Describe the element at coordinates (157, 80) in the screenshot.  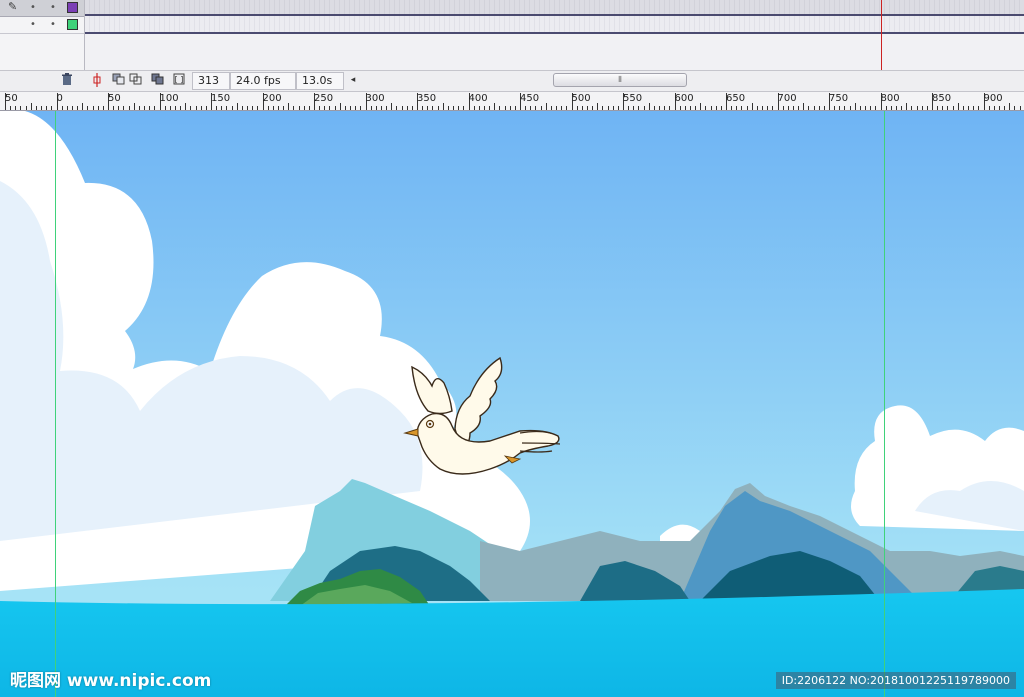
I see `edit-multiple-frames-icon` at that location.